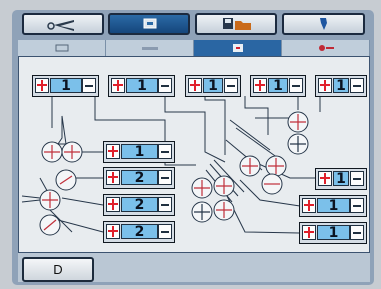  I want to click on top-tension-5: 1, so click(341, 86).